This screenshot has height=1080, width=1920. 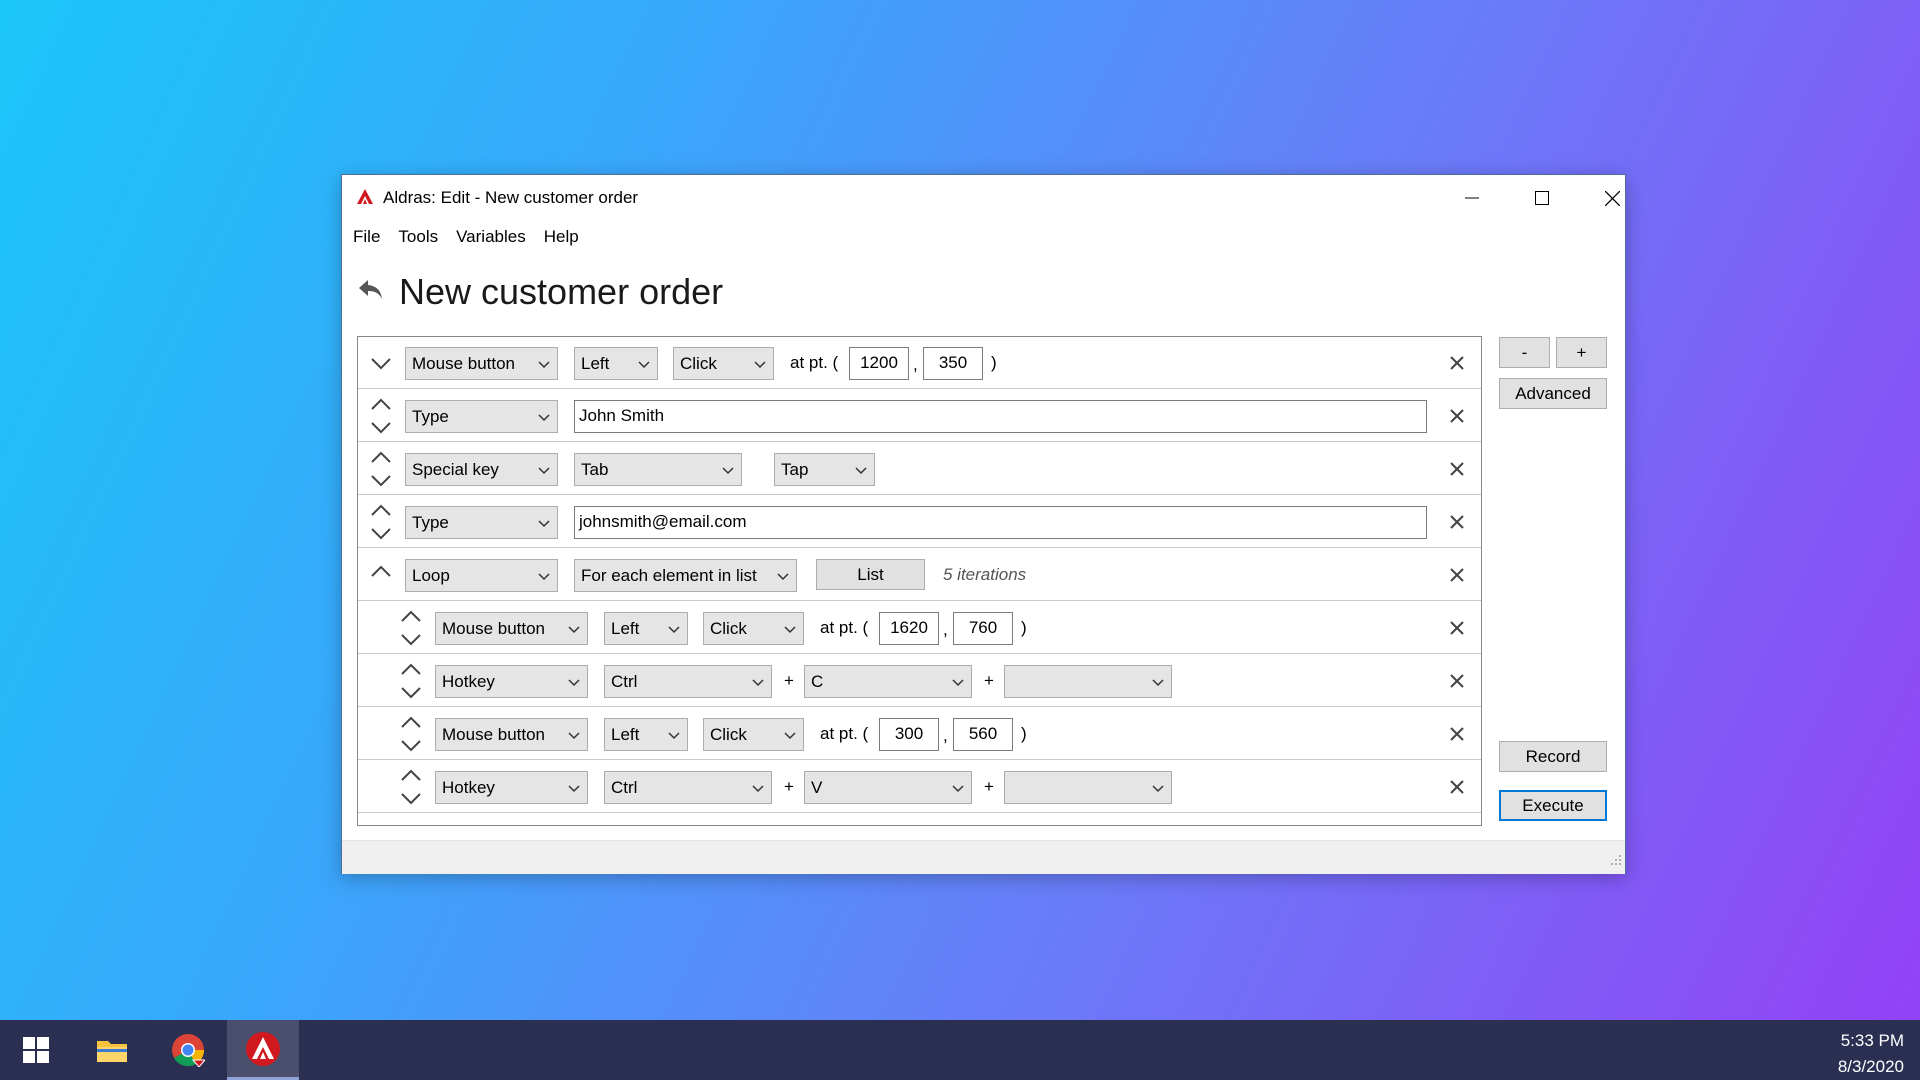 What do you see at coordinates (1553, 393) in the screenshot?
I see `advanced-button: Advanced` at bounding box center [1553, 393].